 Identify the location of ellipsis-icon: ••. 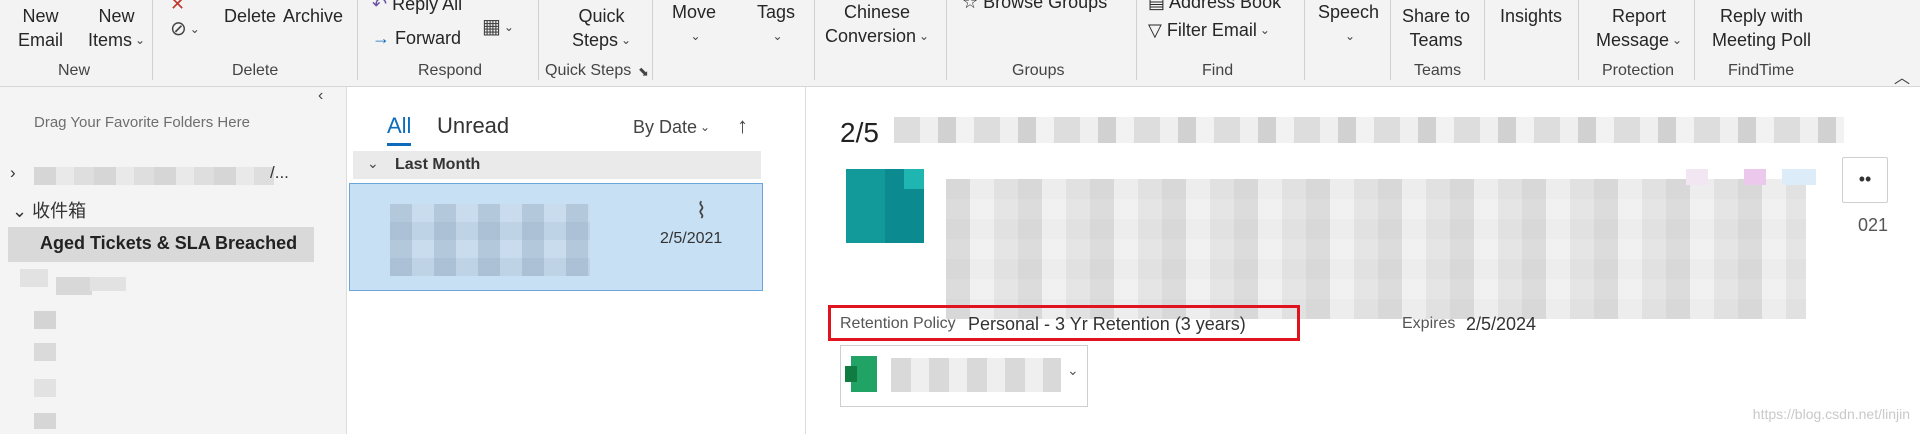
(1865, 179).